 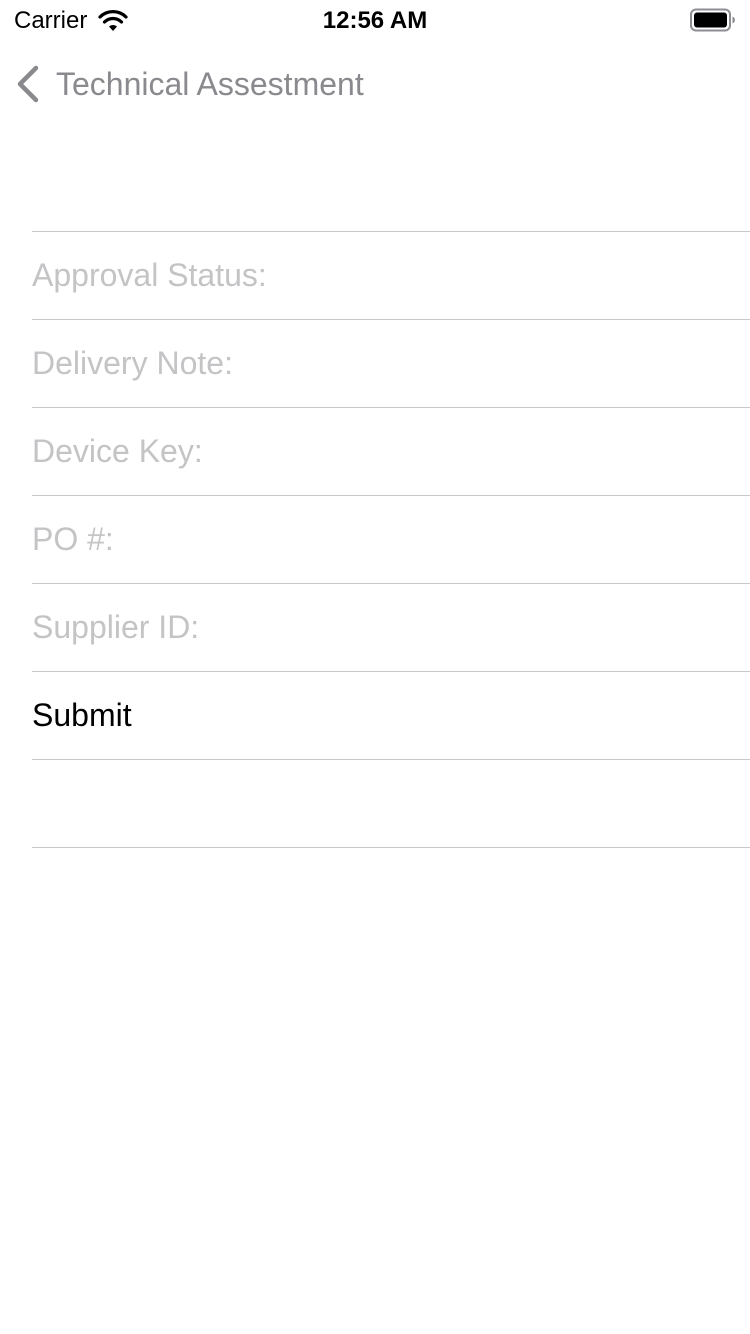 I want to click on approval-status-row, so click(x=391, y=275).